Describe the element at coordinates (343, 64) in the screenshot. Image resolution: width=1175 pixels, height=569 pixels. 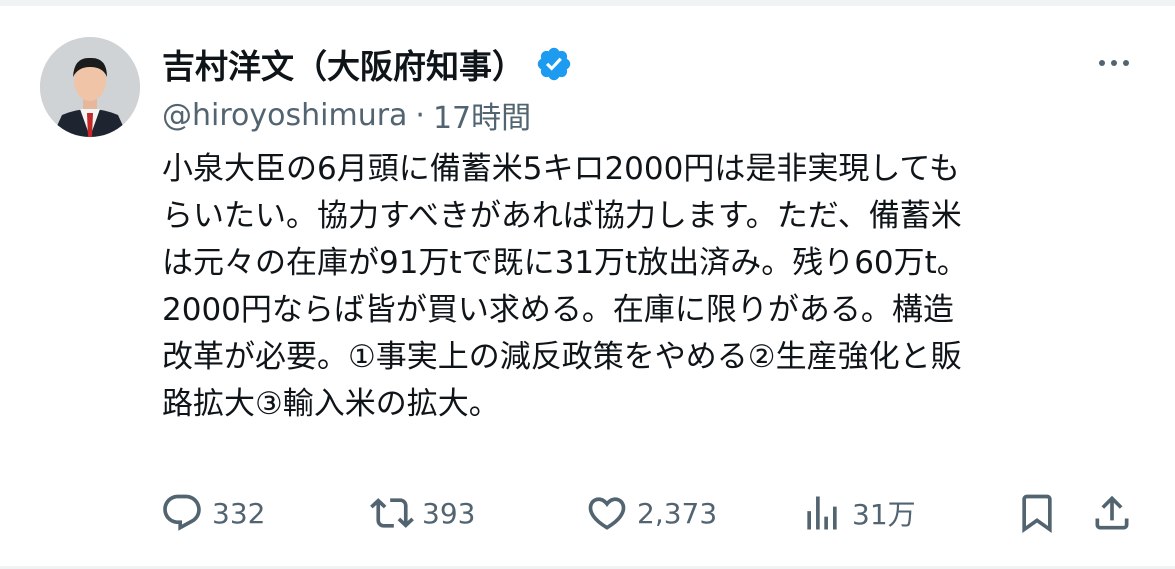
I see `author-display-name: 吉村洋文（大阪府知事）` at that location.